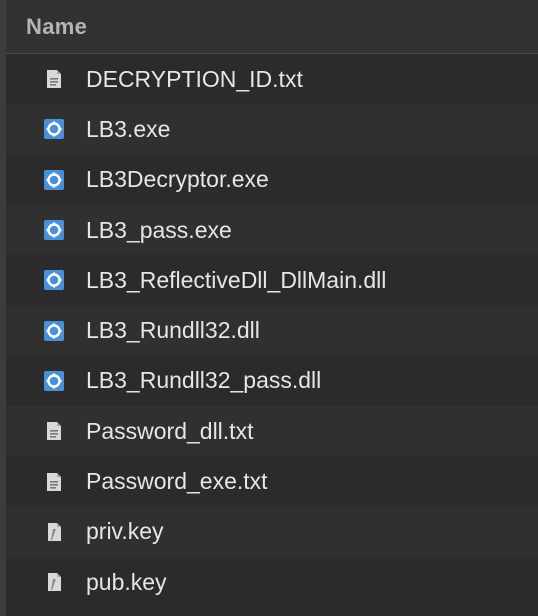 The image size is (538, 616). What do you see at coordinates (272, 129) in the screenshot?
I see `file-row: LB3.exe` at bounding box center [272, 129].